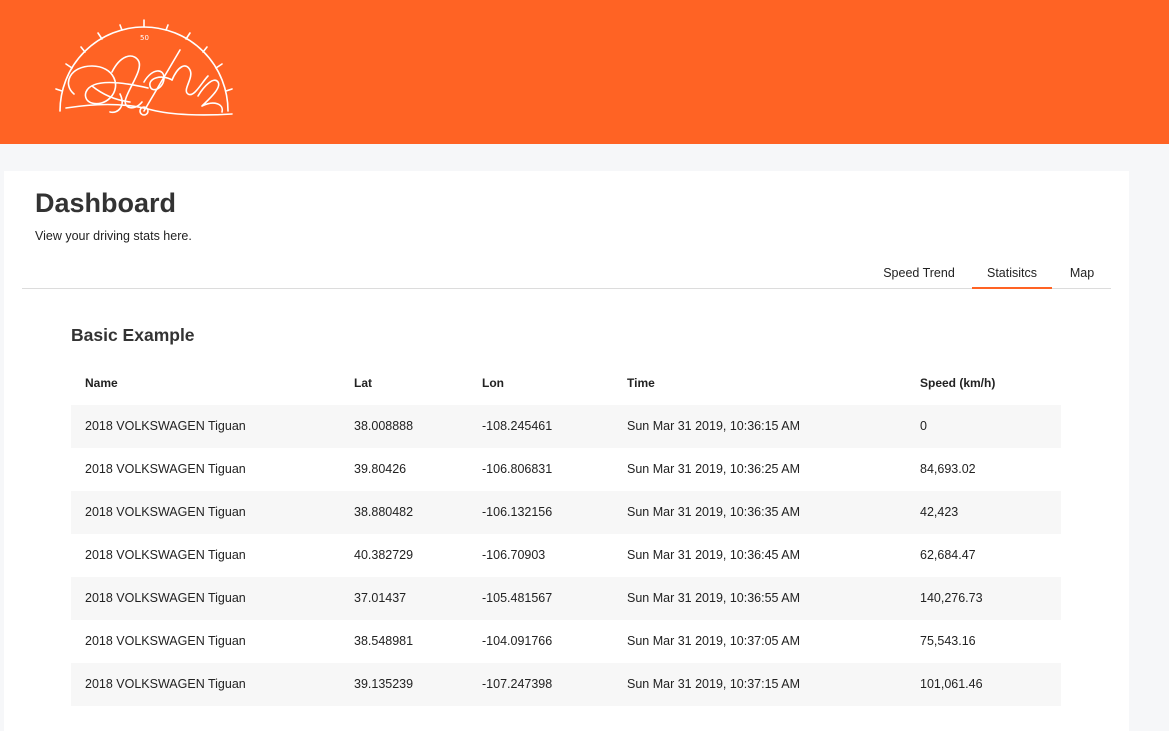 The width and height of the screenshot is (1169, 731). What do you see at coordinates (144, 38) in the screenshot?
I see `logo-speed-label: 50` at bounding box center [144, 38].